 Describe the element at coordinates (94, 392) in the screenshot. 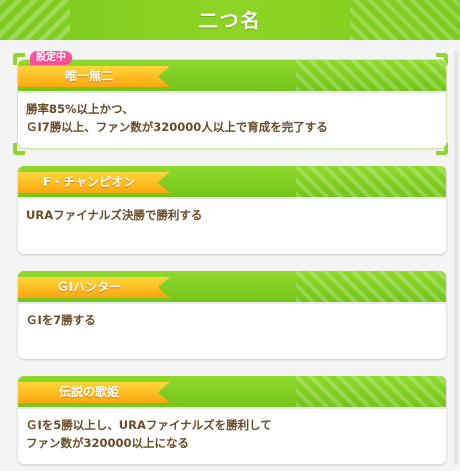

I see `title-name: 伝説の歌姫` at that location.